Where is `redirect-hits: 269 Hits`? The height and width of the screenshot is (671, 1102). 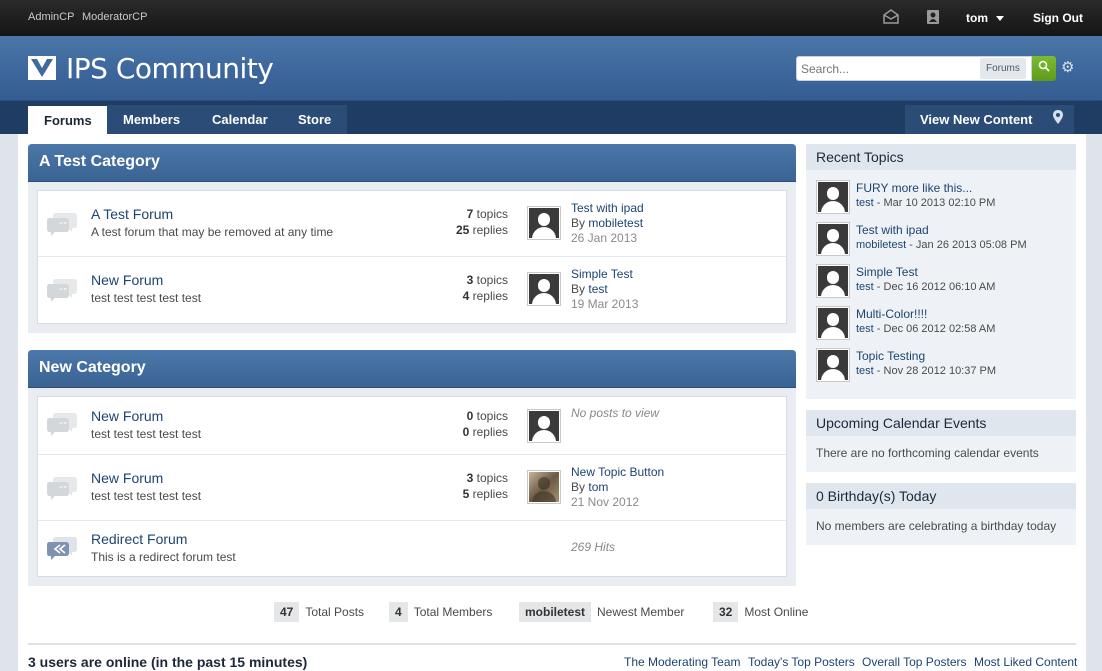 redirect-hits: 269 Hits is located at coordinates (593, 547).